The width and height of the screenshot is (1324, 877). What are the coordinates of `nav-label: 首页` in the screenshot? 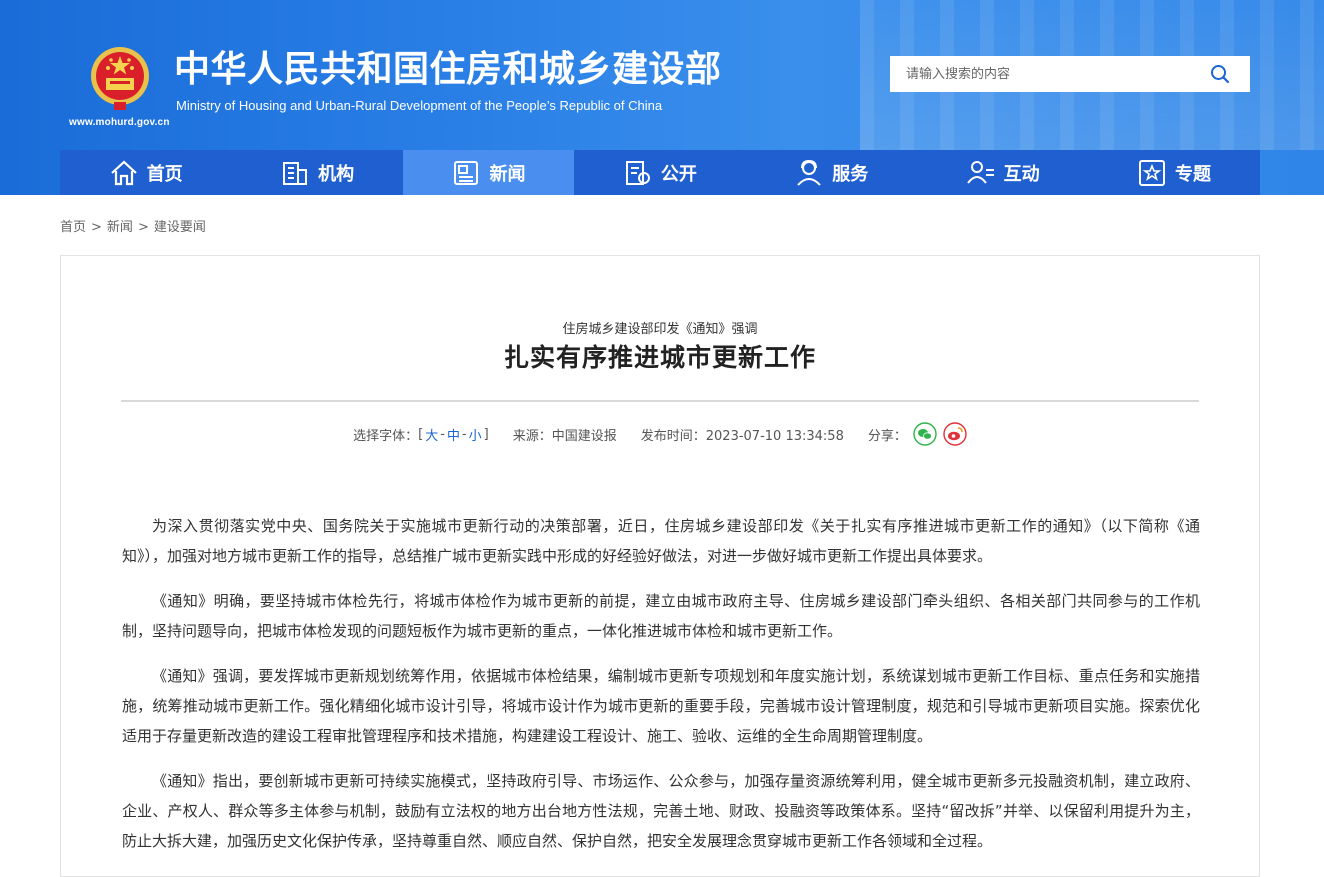 It's located at (164, 174).